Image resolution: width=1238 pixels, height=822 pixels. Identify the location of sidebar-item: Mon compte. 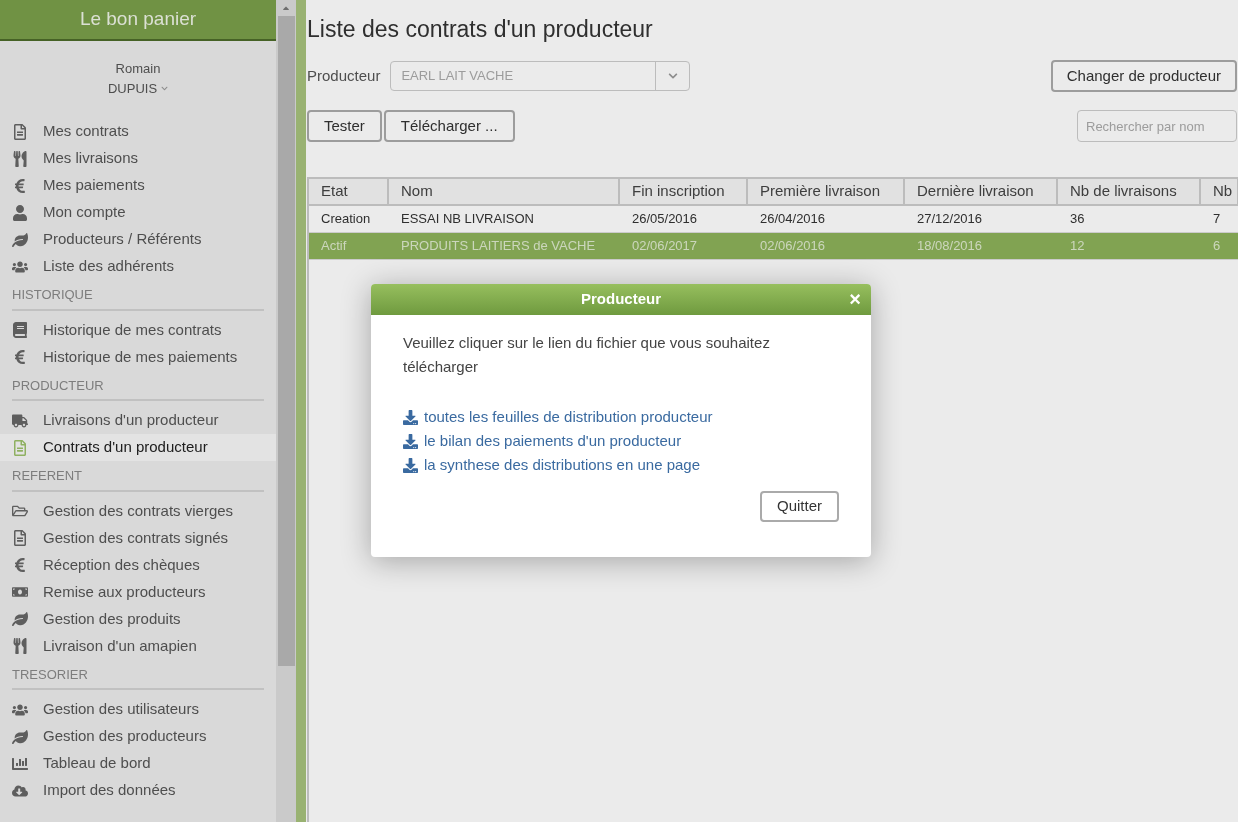
(138, 212).